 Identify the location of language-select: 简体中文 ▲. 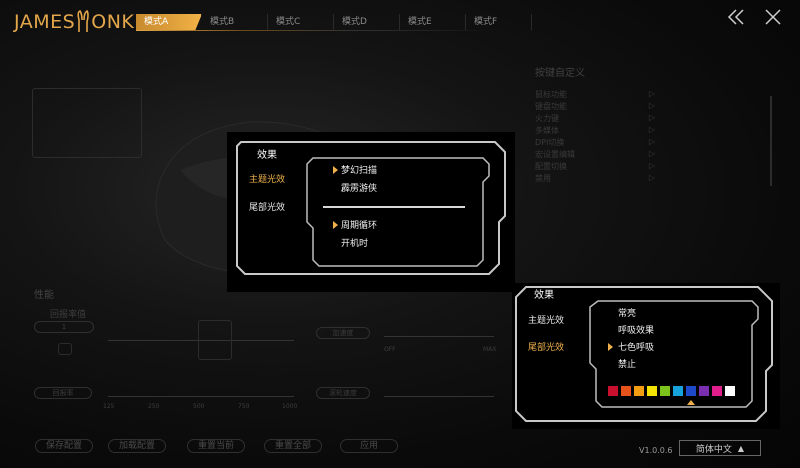
(720, 448).